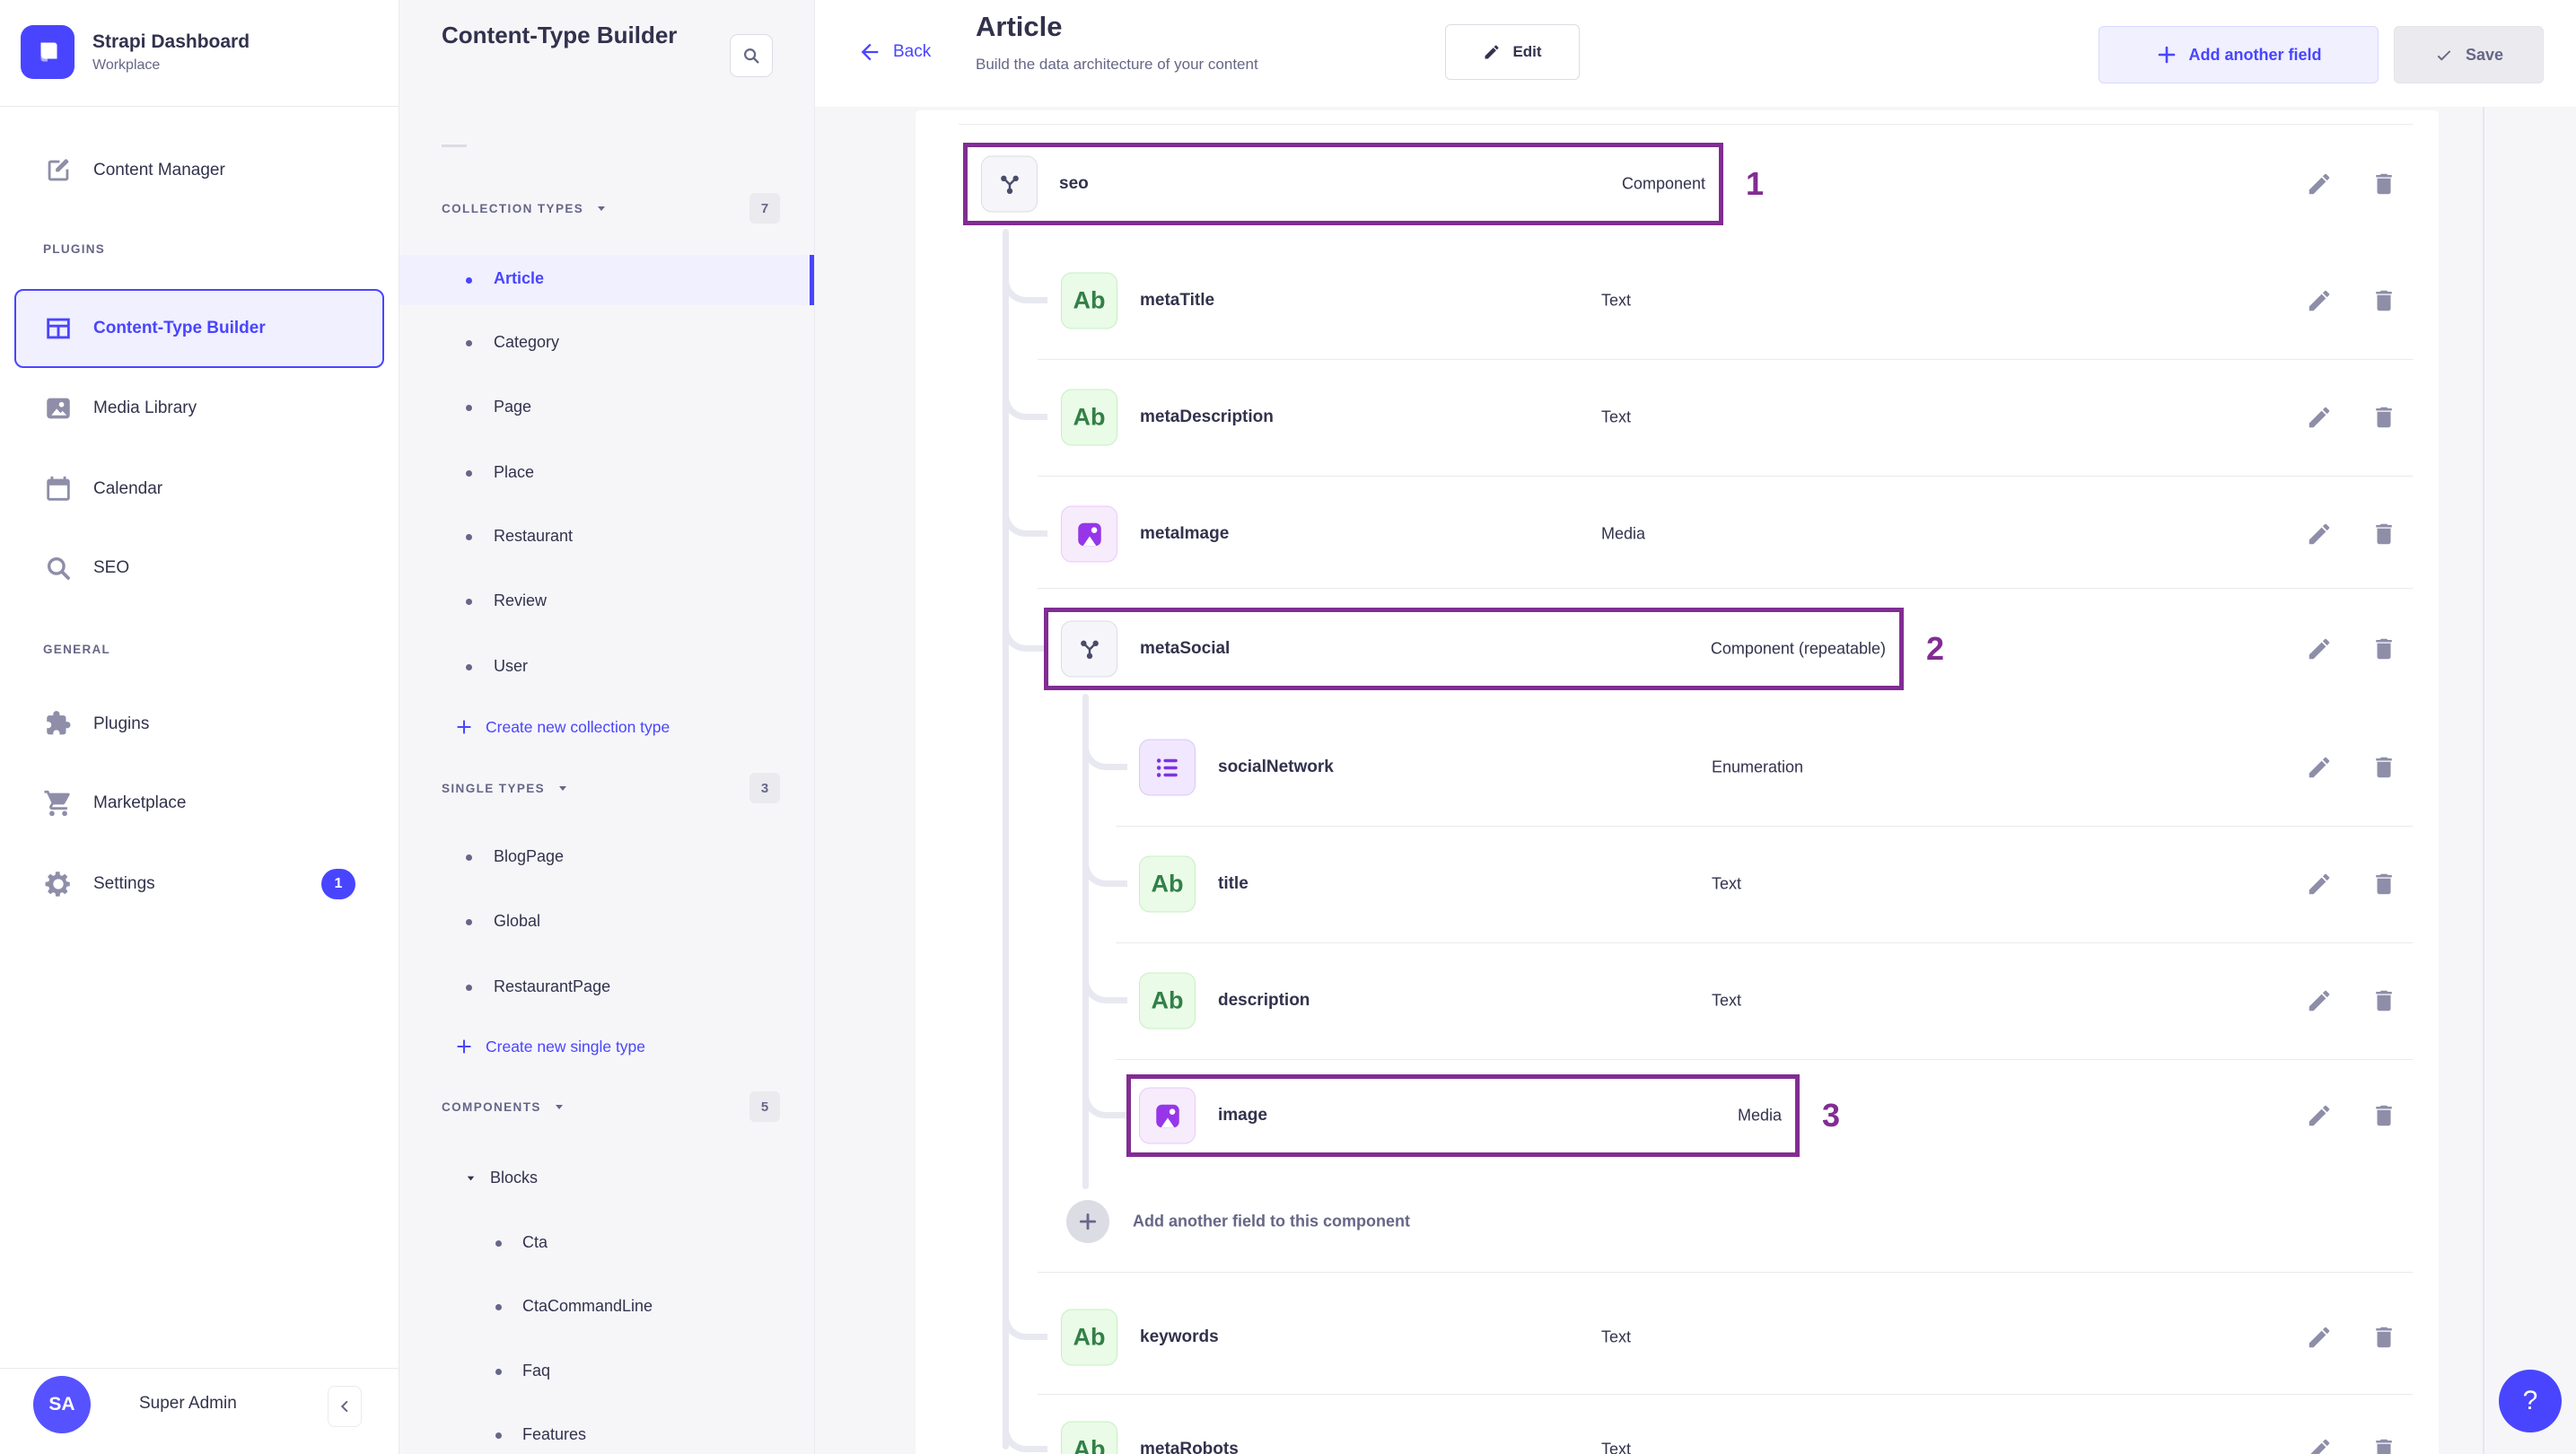  I want to click on scrollbar-gutter, so click(2483, 780).